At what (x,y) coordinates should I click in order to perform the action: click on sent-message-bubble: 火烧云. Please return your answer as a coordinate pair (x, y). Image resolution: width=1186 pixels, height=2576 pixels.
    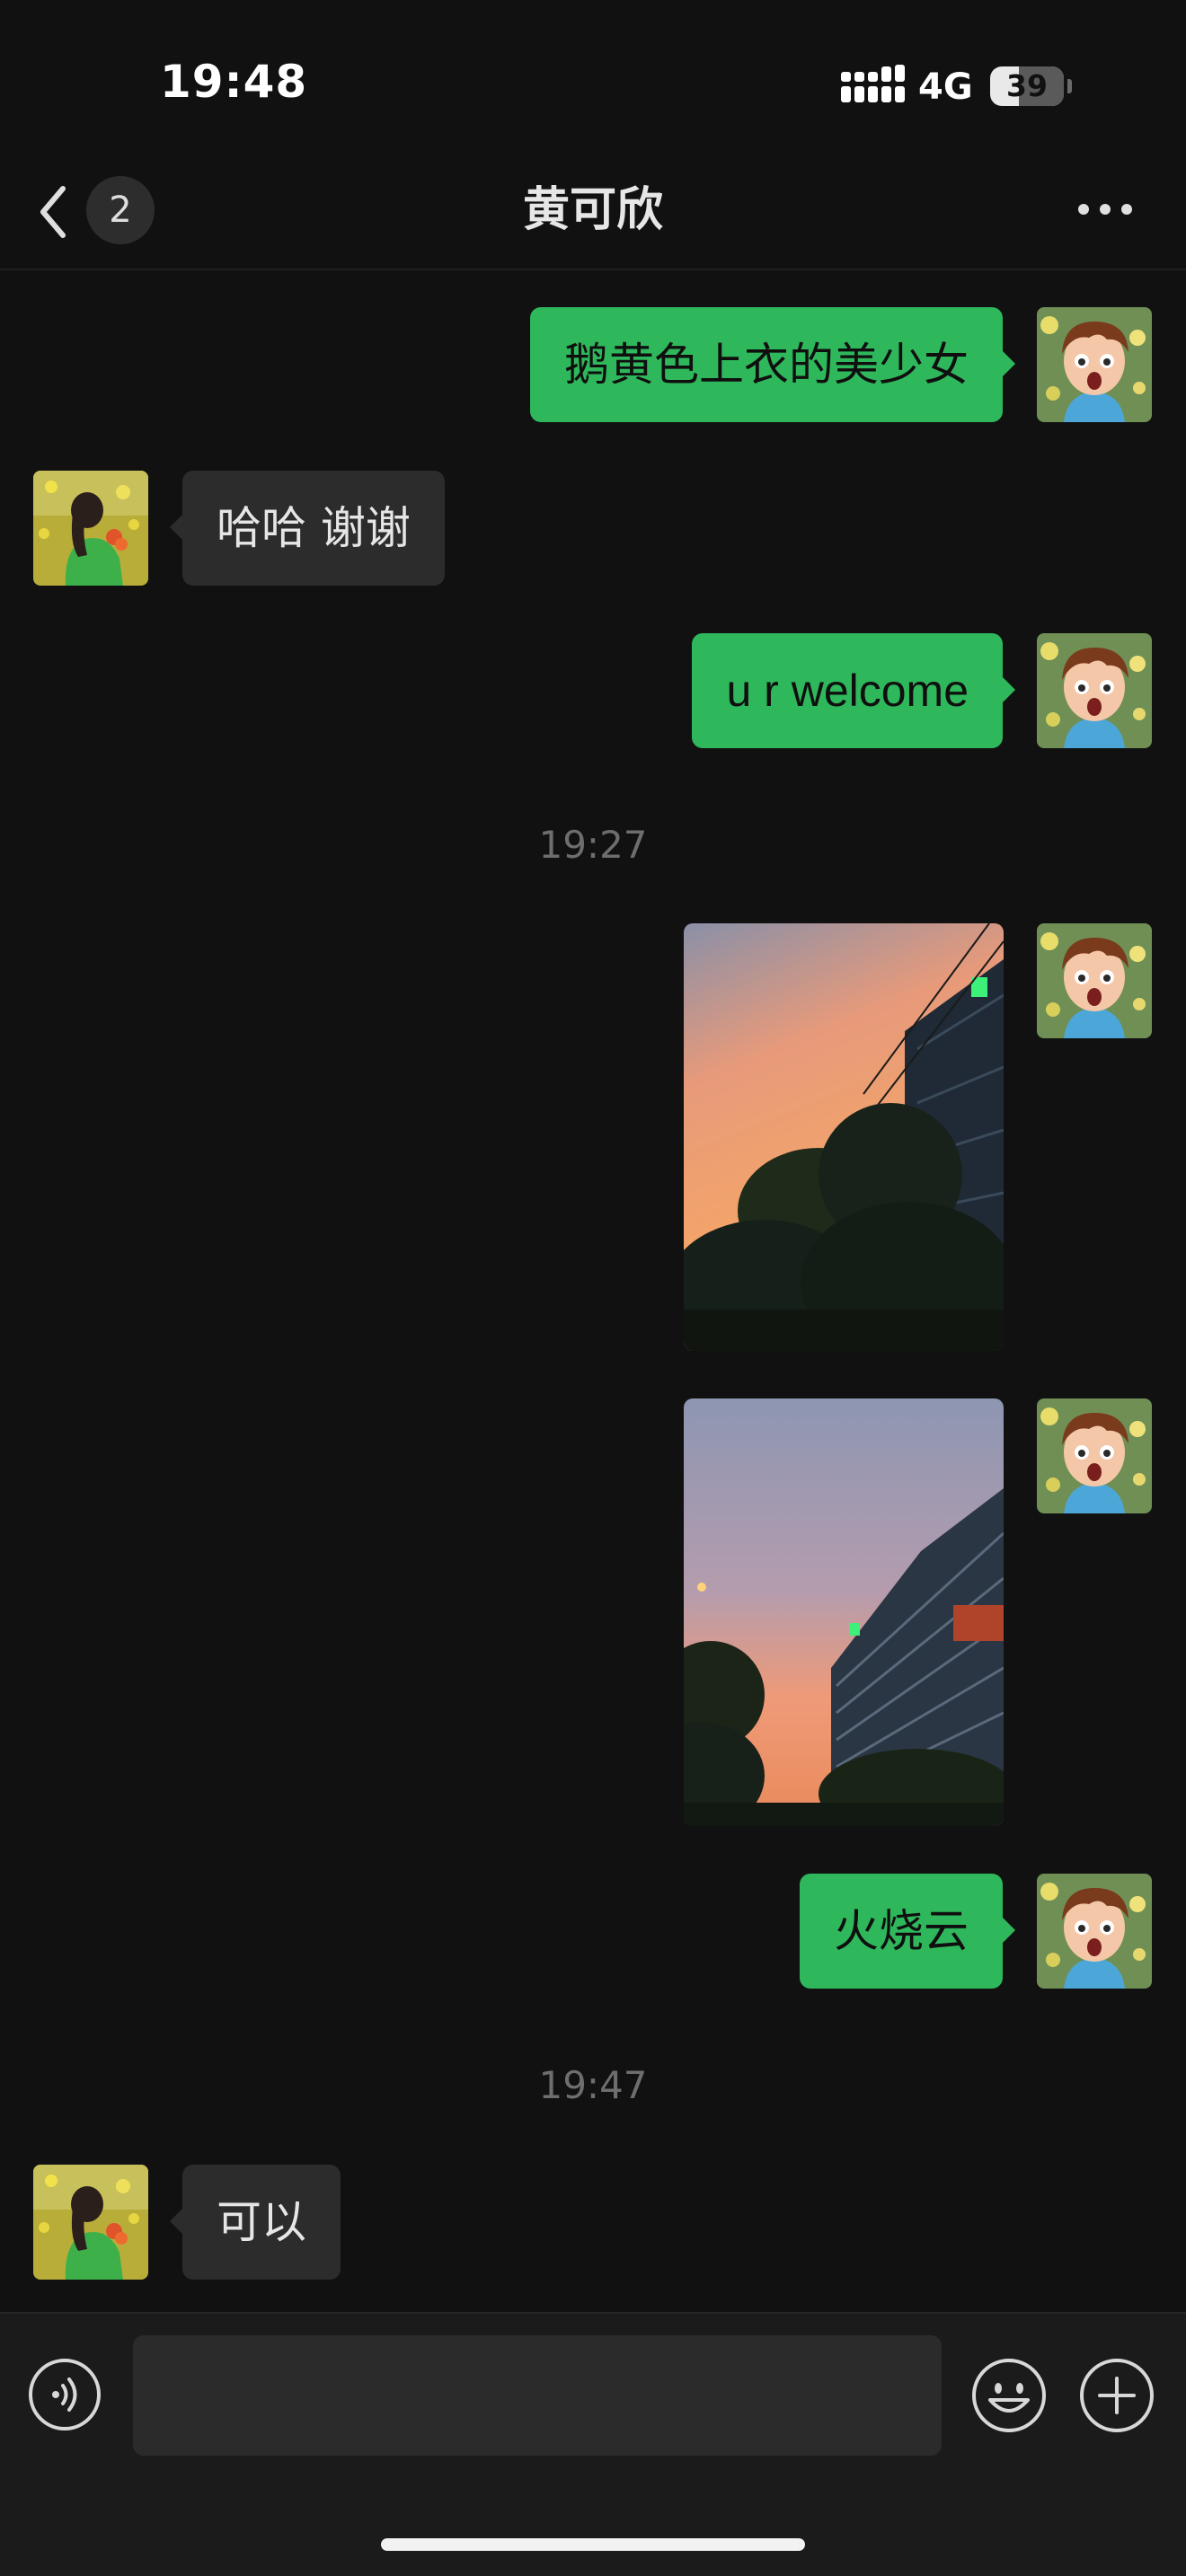
    Looking at the image, I should click on (907, 1931).